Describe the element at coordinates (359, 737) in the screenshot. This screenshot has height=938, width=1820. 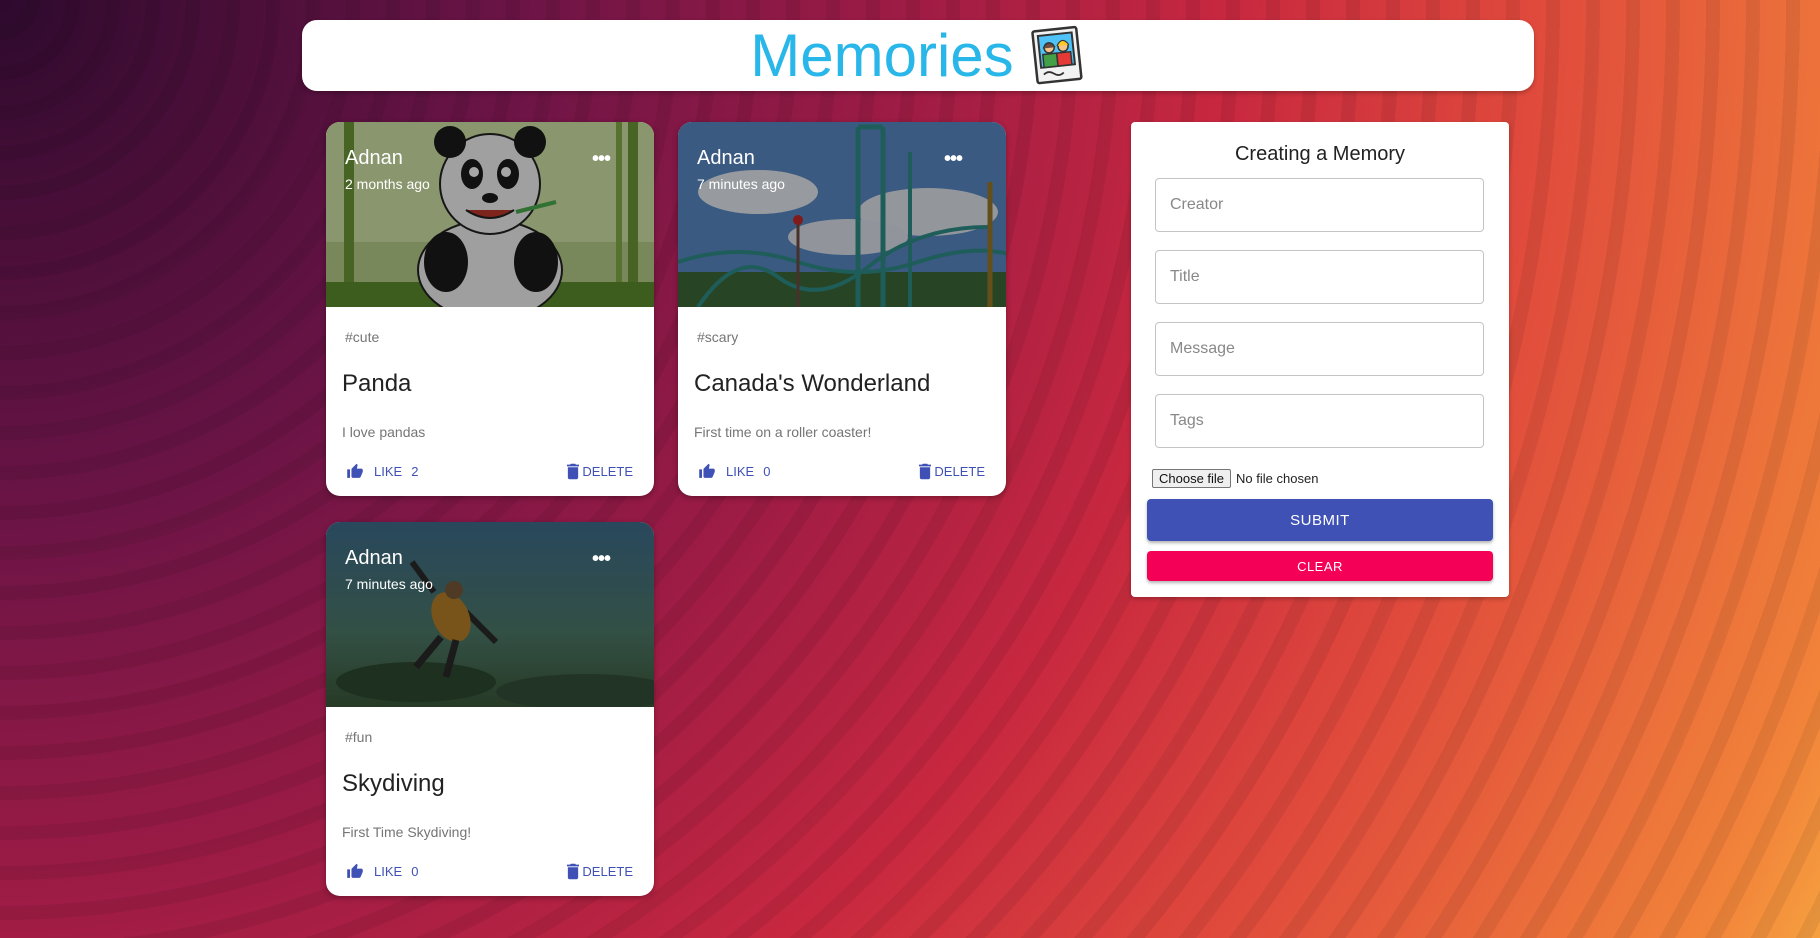
I see `post-tags: #fun` at that location.